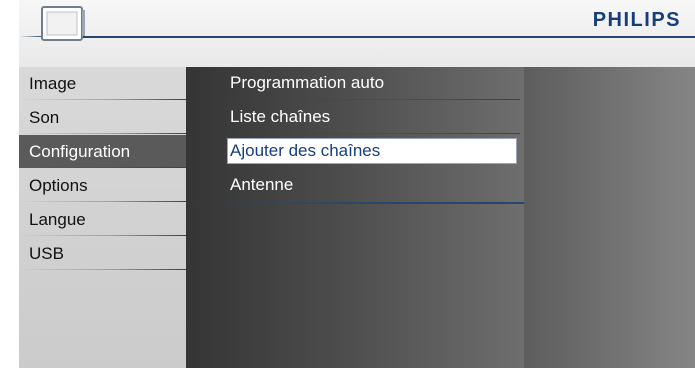 The width and height of the screenshot is (695, 368). What do you see at coordinates (57, 219) in the screenshot?
I see `menu-item-label: Langue` at bounding box center [57, 219].